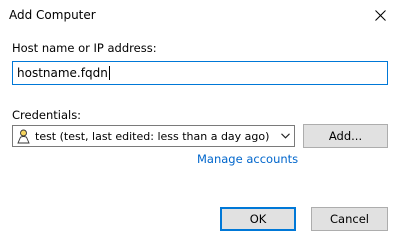  What do you see at coordinates (52, 15) in the screenshot?
I see `dialog-title: Add Computer` at bounding box center [52, 15].